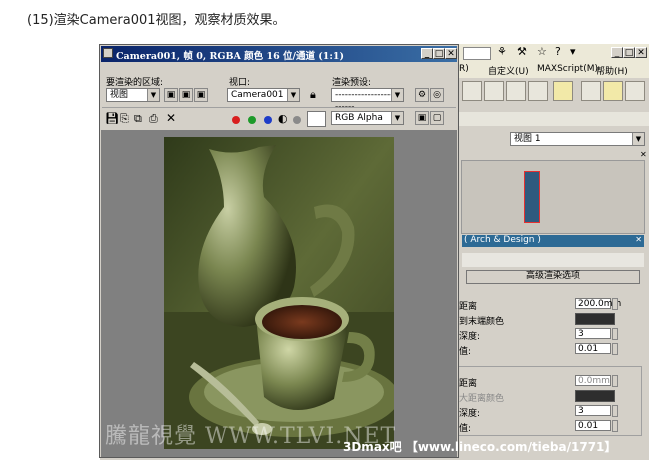 This screenshot has height=461, width=664. Describe the element at coordinates (591, 91) in the screenshot. I see `quick-render-icon` at that location.